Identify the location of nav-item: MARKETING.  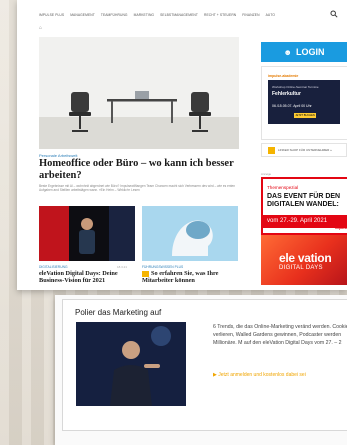
(144, 15).